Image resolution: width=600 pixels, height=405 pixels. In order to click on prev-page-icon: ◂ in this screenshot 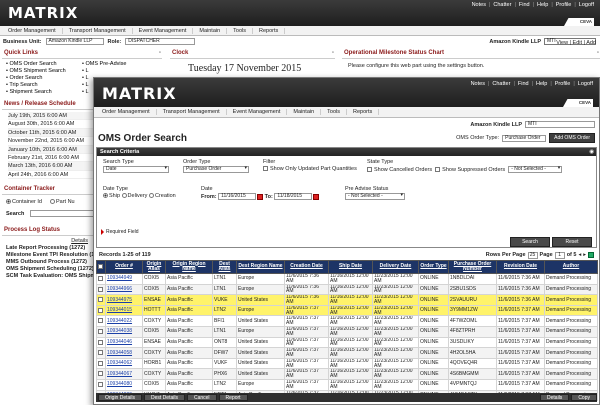, I will do `click(579, 255)`.